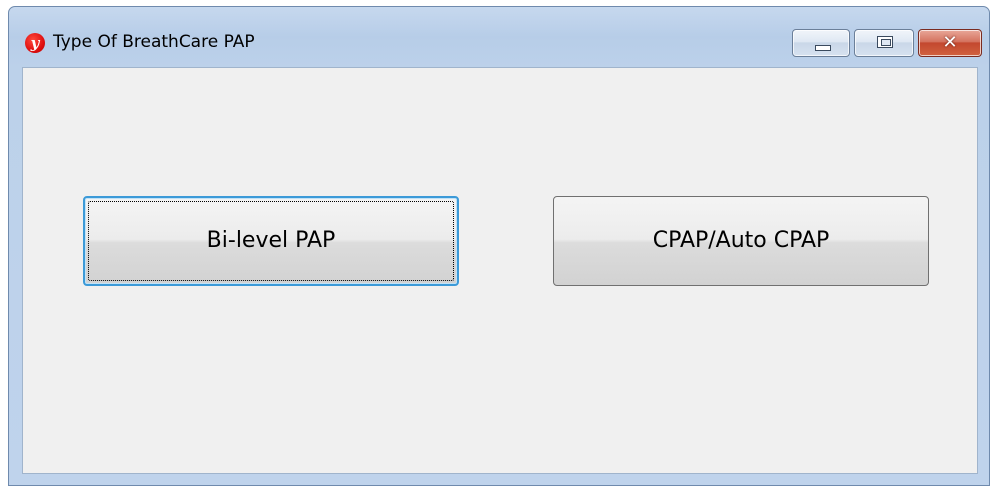 The image size is (990, 486). I want to click on title-bar: y Type Of BreathCare PAP ✕, so click(499, 37).